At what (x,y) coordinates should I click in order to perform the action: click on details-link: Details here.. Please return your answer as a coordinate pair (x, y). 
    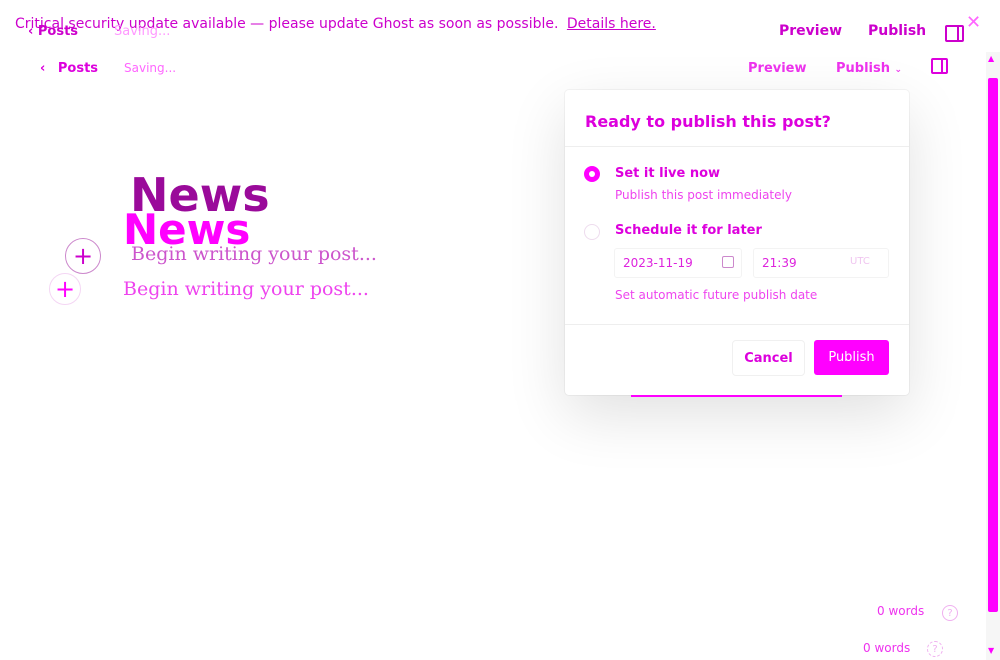
    Looking at the image, I should click on (611, 24).